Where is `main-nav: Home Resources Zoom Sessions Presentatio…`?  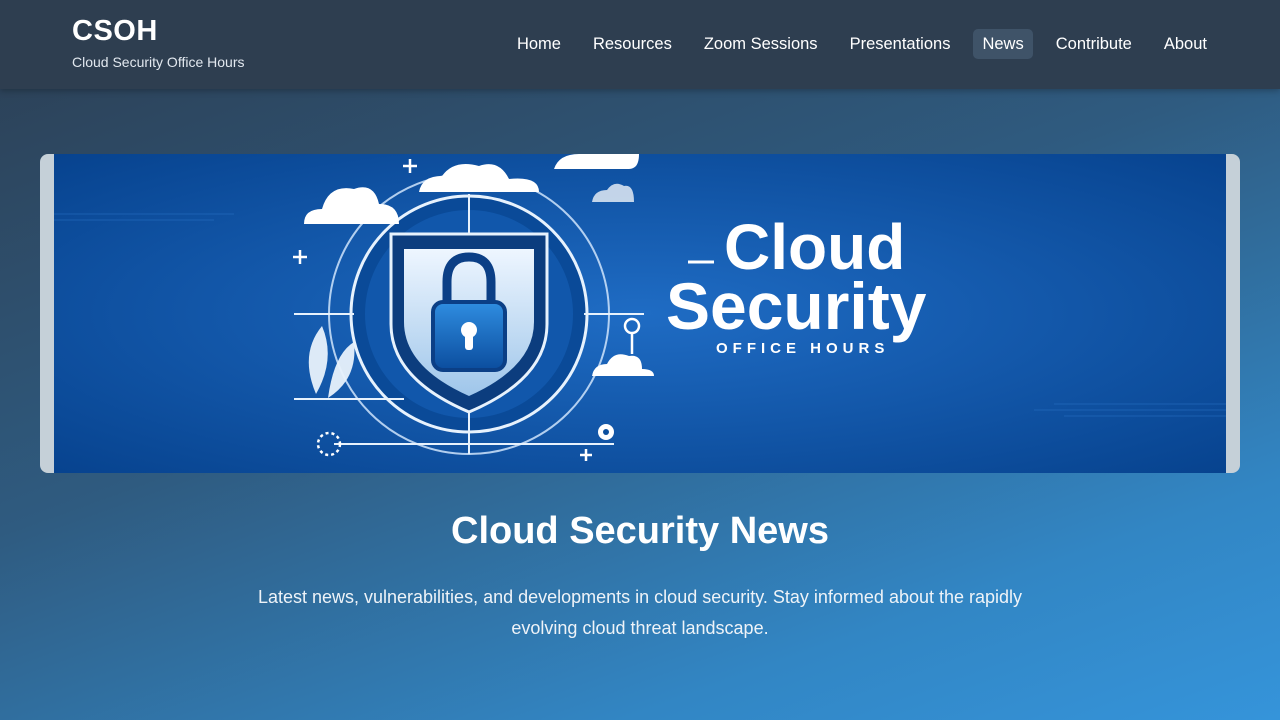
main-nav: Home Resources Zoom Sessions Presentatio… is located at coordinates (855, 44).